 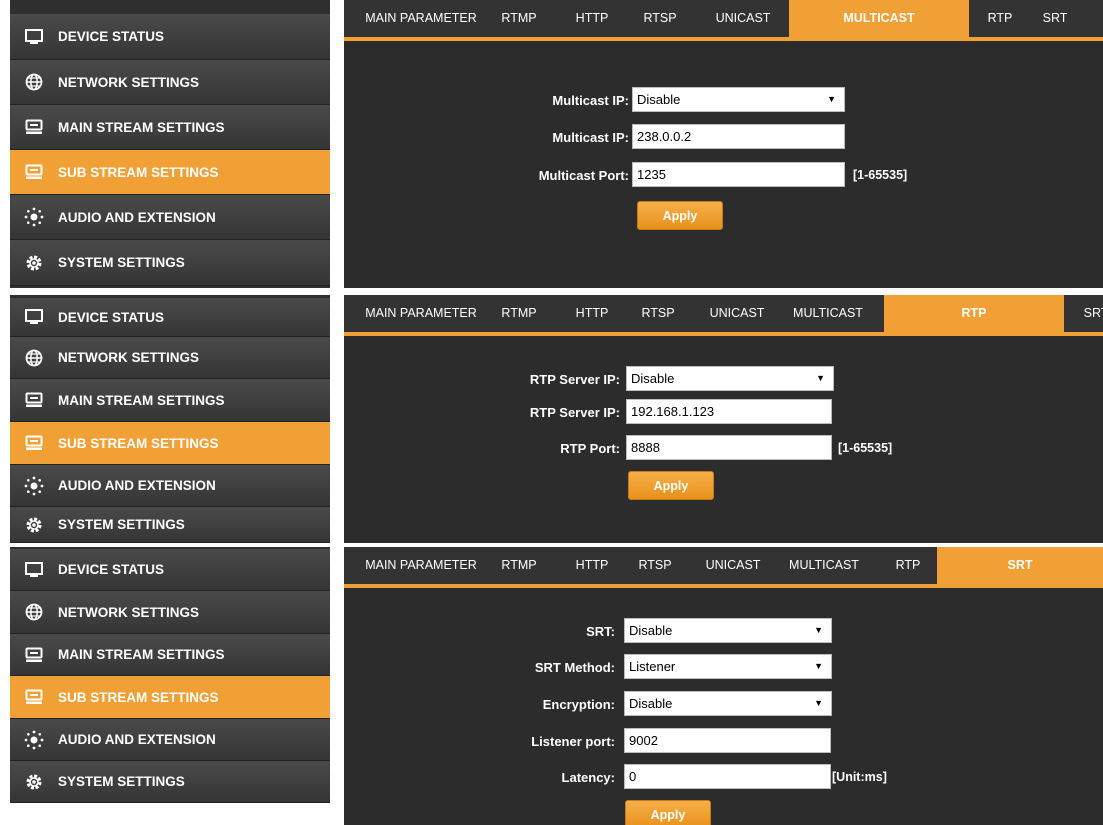 What do you see at coordinates (738, 174) in the screenshot?
I see `multicast-port-input: 1235` at bounding box center [738, 174].